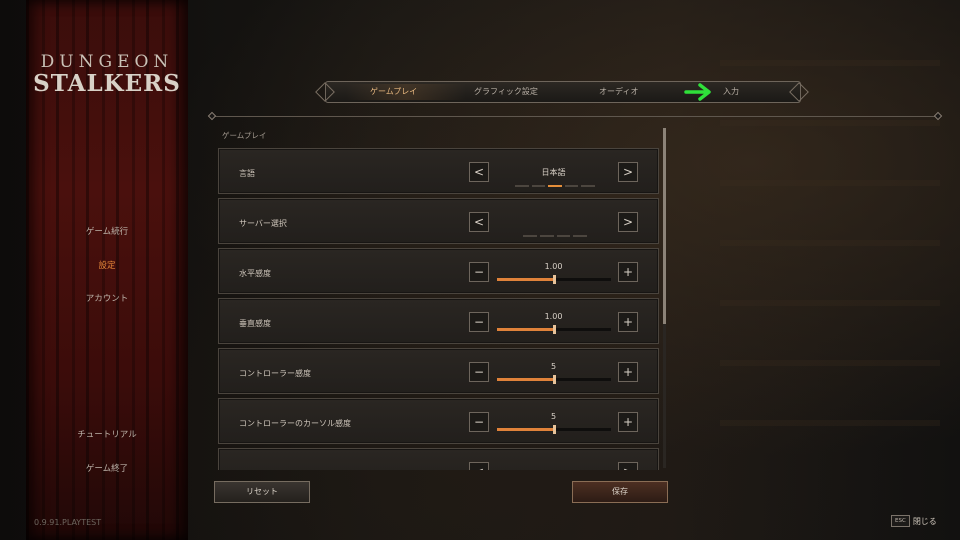 The width and height of the screenshot is (960, 540). What do you see at coordinates (664, 226) in the screenshot?
I see `scrollbar-thumb` at bounding box center [664, 226].